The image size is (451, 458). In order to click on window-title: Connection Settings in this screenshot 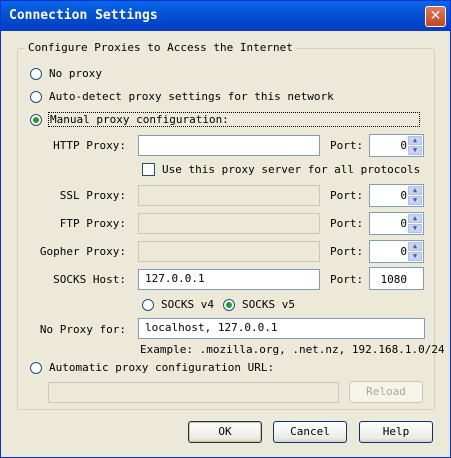, I will do `click(83, 15)`.